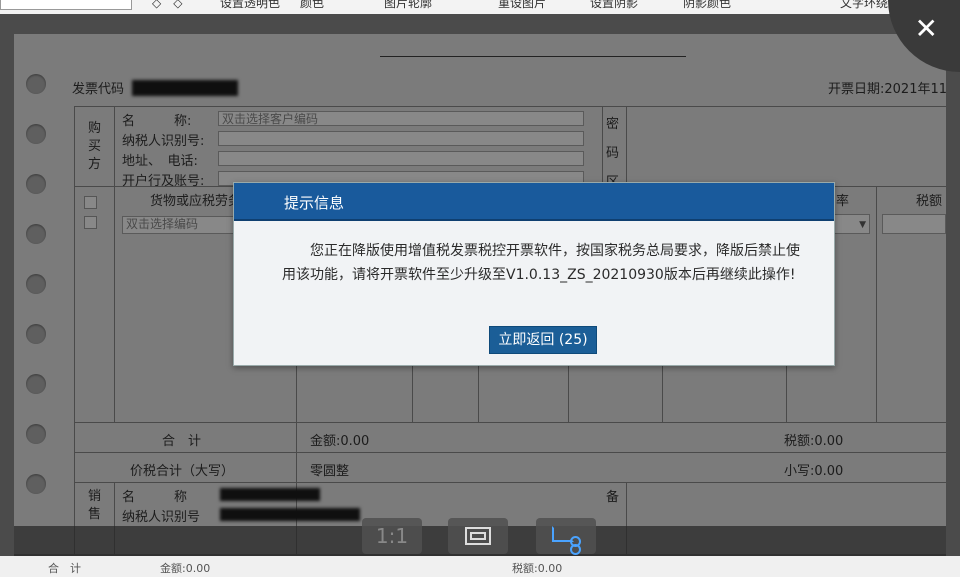  What do you see at coordinates (250, 5) in the screenshot?
I see `set-transparent-button: 设置透明色` at bounding box center [250, 5].